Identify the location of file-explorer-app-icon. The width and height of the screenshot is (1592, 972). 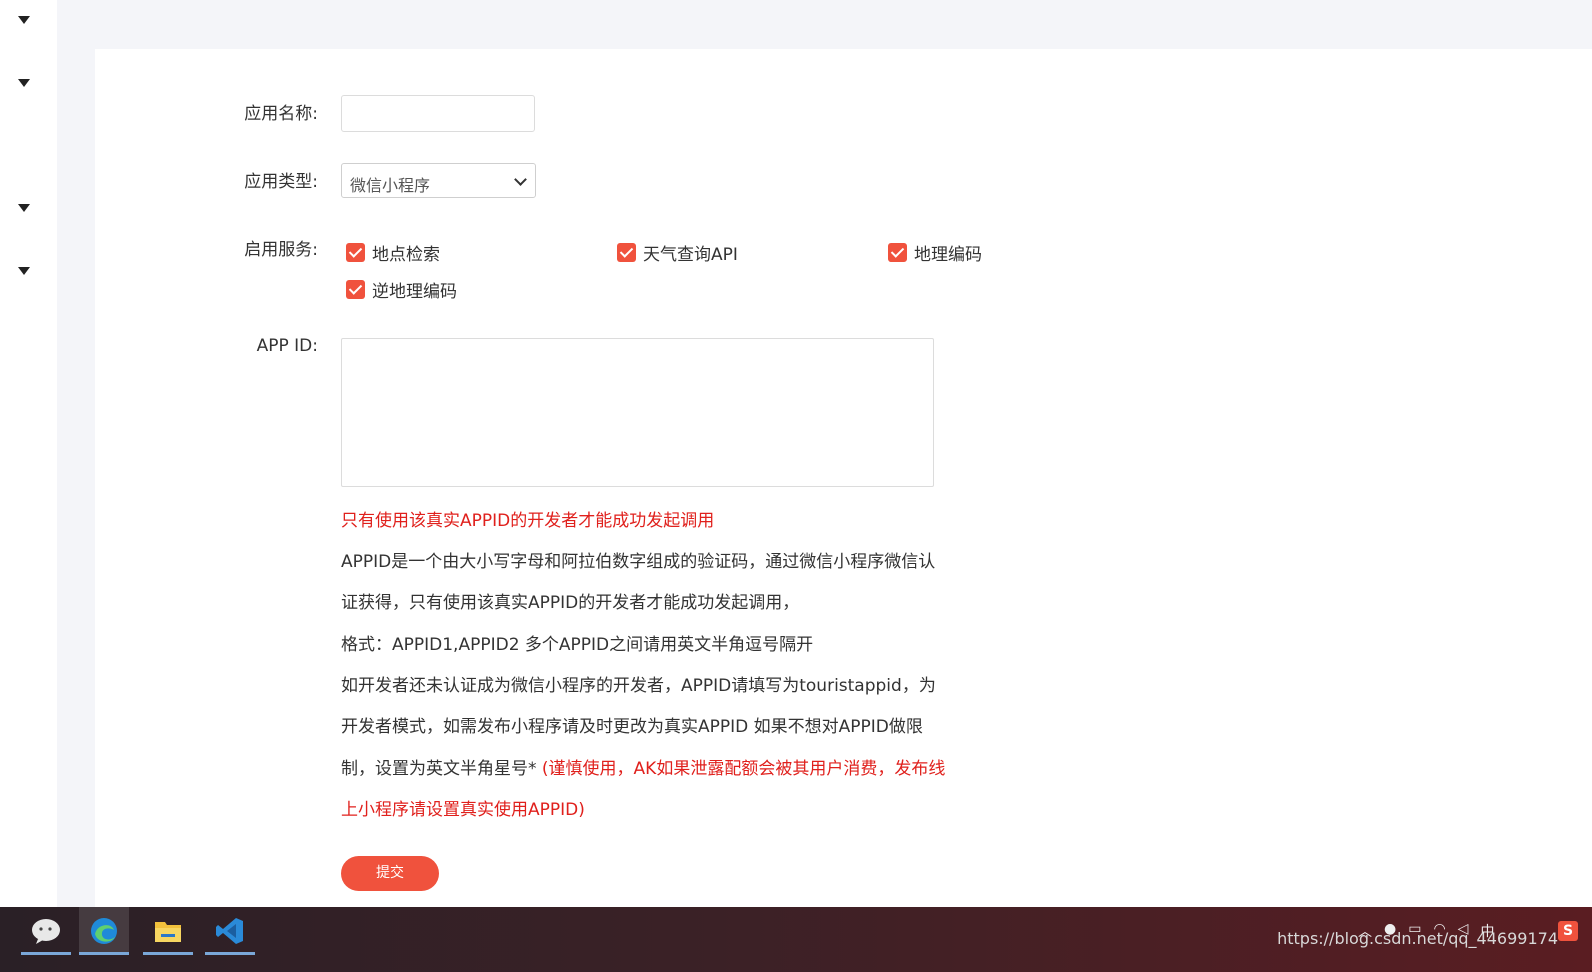
(168, 931).